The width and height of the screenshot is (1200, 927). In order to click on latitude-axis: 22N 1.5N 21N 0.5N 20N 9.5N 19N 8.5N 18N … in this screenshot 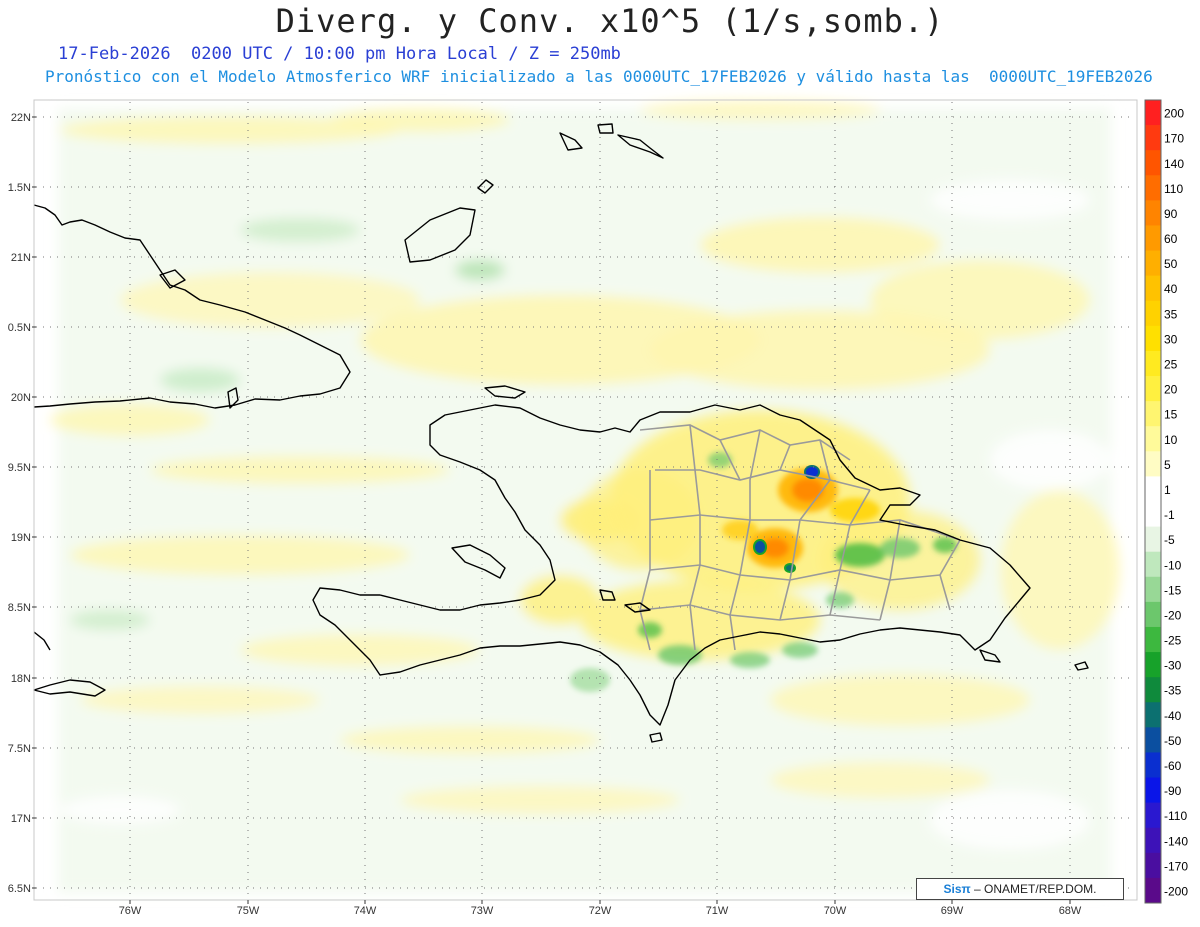, I will do `click(19, 503)`.